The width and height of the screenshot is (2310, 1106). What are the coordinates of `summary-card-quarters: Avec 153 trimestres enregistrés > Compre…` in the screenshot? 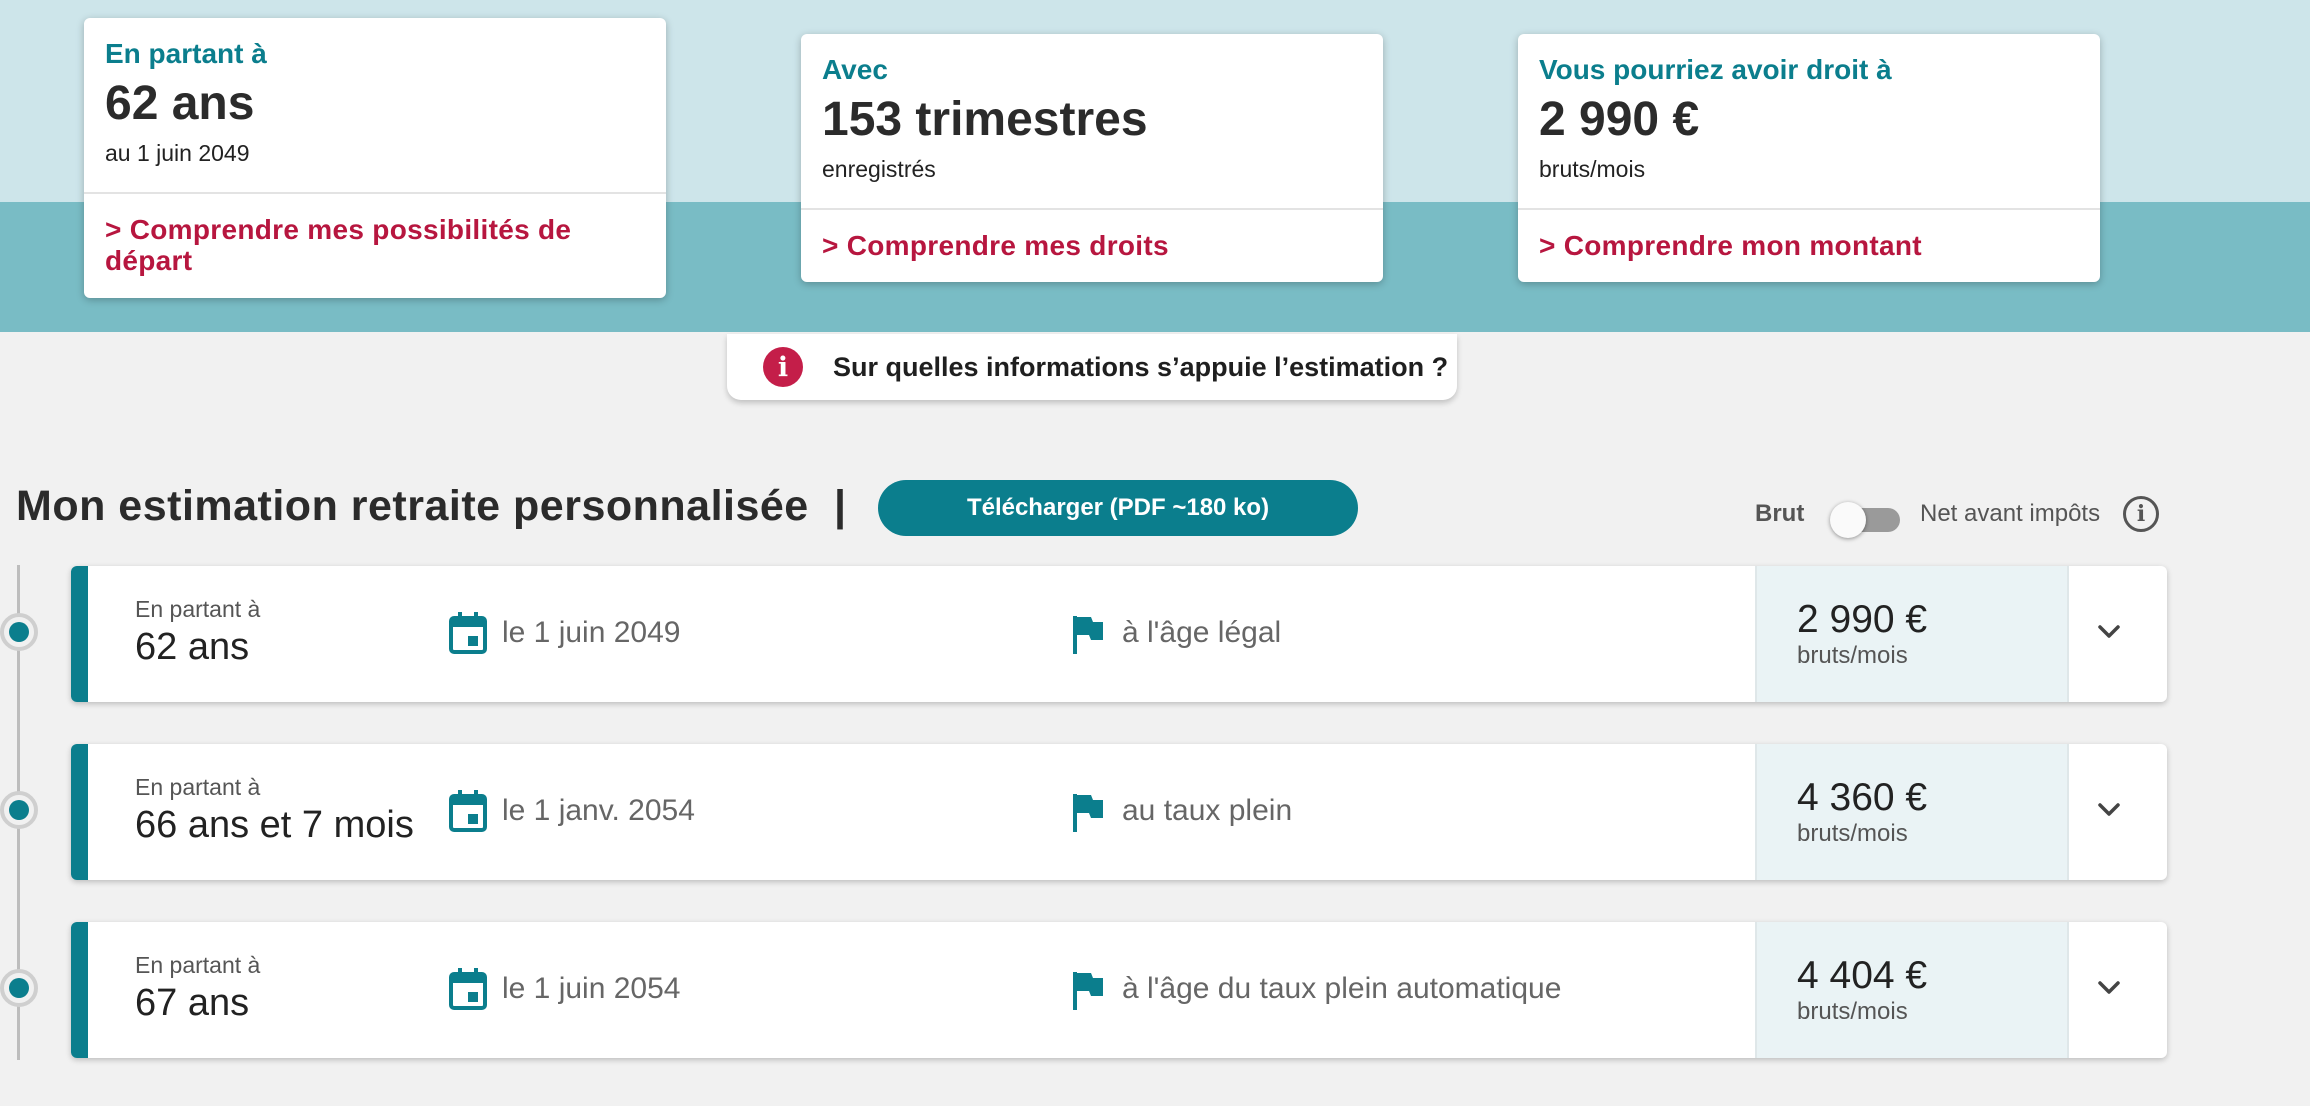 It's located at (1092, 158).